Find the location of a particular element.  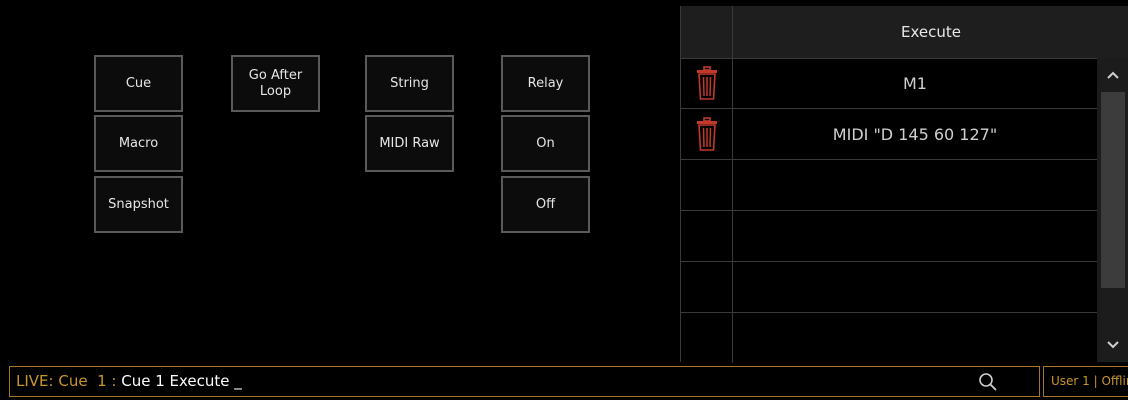

chevron-up-icon is located at coordinates (1113, 75).